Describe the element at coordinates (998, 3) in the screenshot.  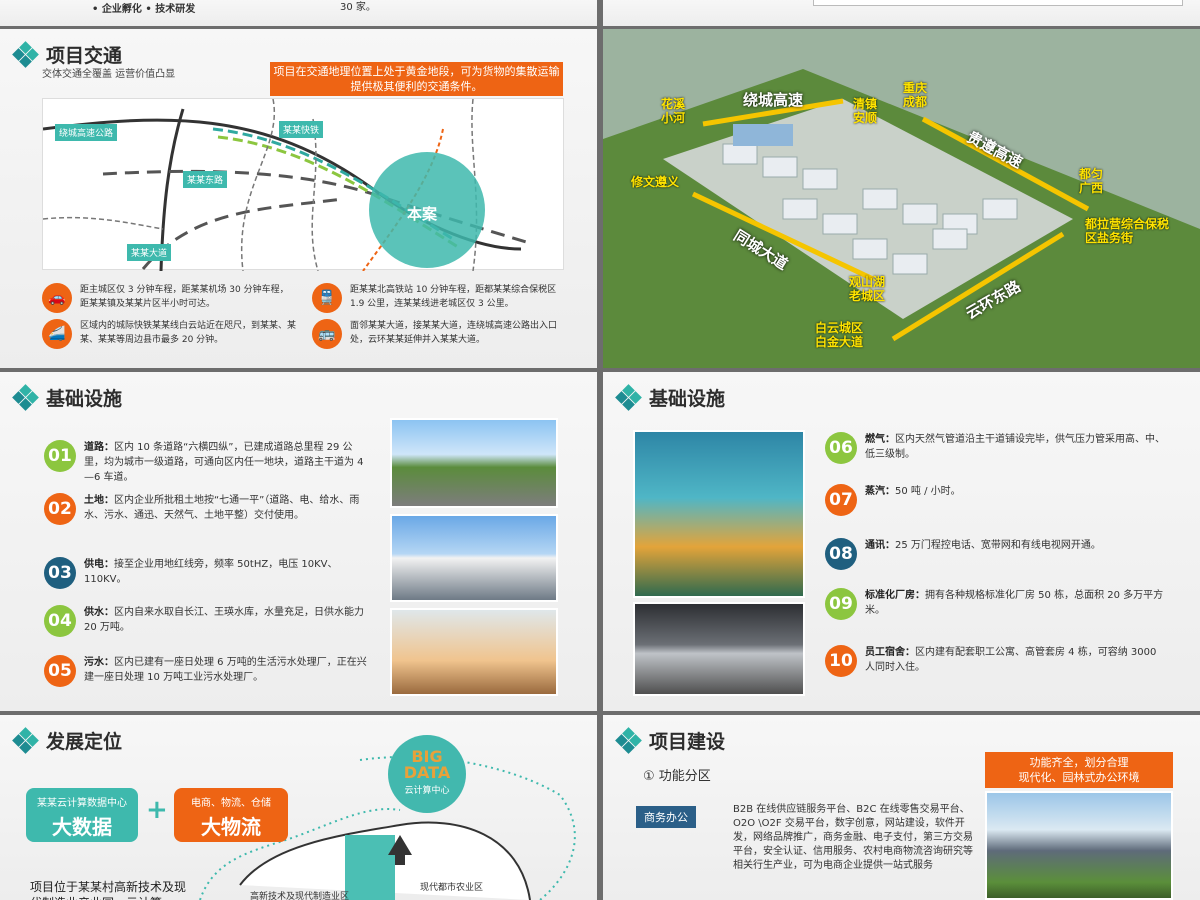
I see `top-right-box` at that location.